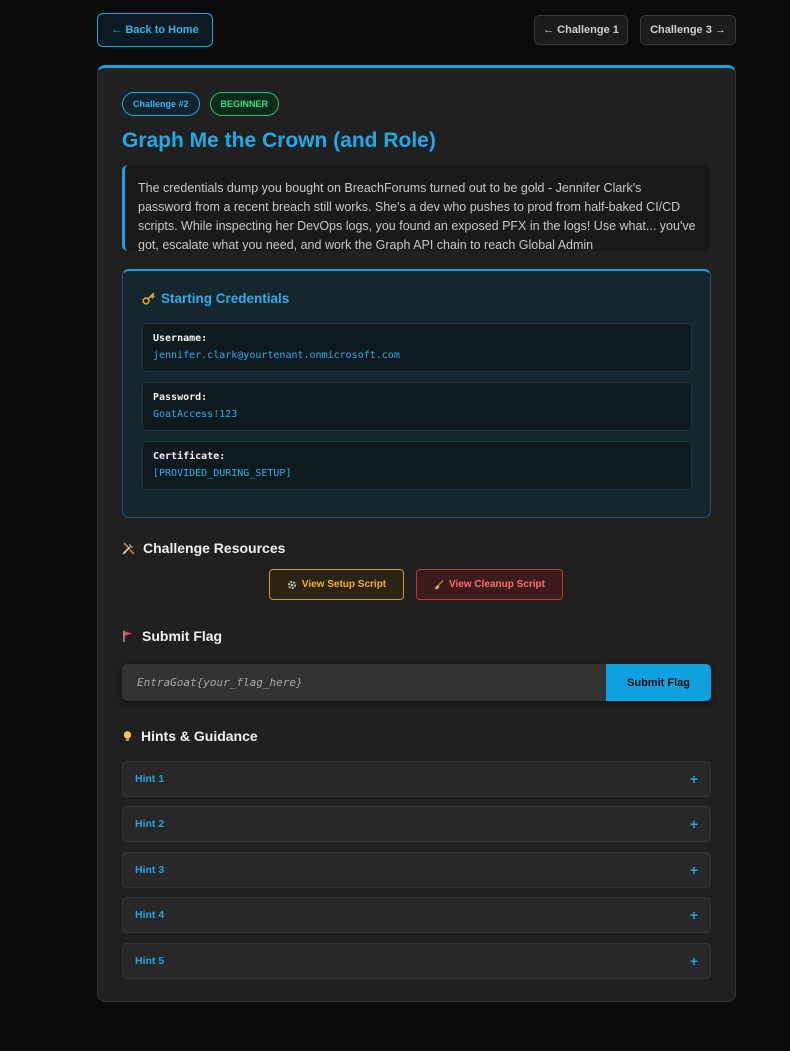 The image size is (790, 1051). I want to click on badge-group: Challenge #2 BEGINNER, so click(201, 104).